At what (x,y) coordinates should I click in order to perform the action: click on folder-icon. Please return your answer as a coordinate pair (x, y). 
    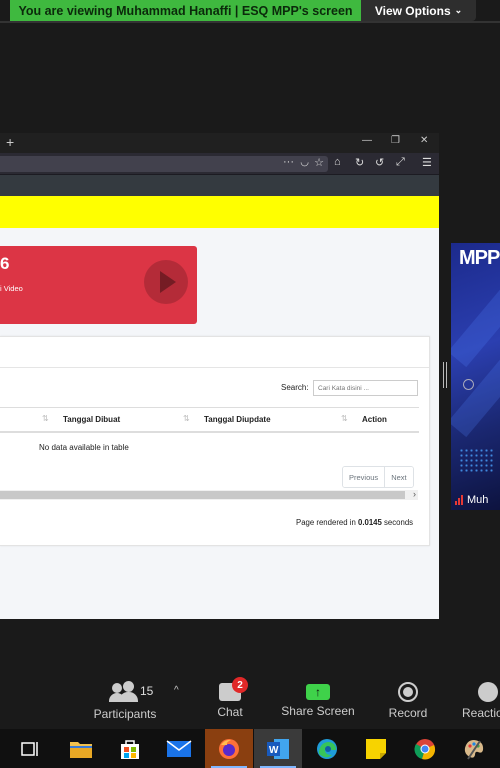
    Looking at the image, I should click on (81, 749).